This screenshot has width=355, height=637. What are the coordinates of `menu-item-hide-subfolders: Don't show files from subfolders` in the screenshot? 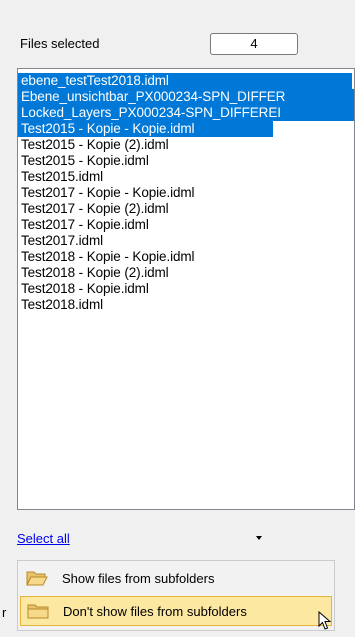 It's located at (176, 611).